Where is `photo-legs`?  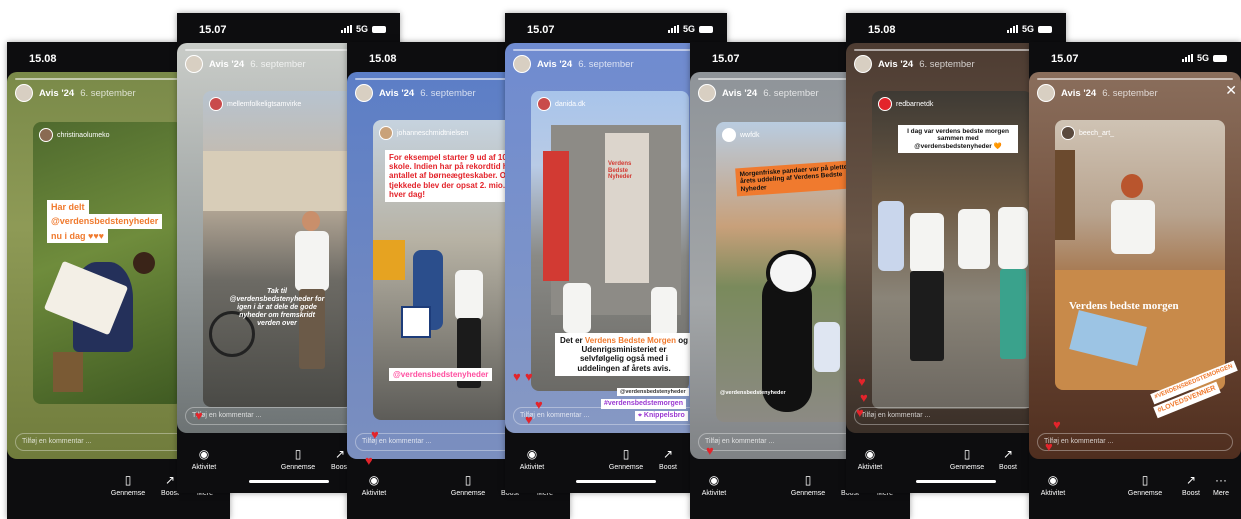
photo-legs is located at coordinates (927, 316).